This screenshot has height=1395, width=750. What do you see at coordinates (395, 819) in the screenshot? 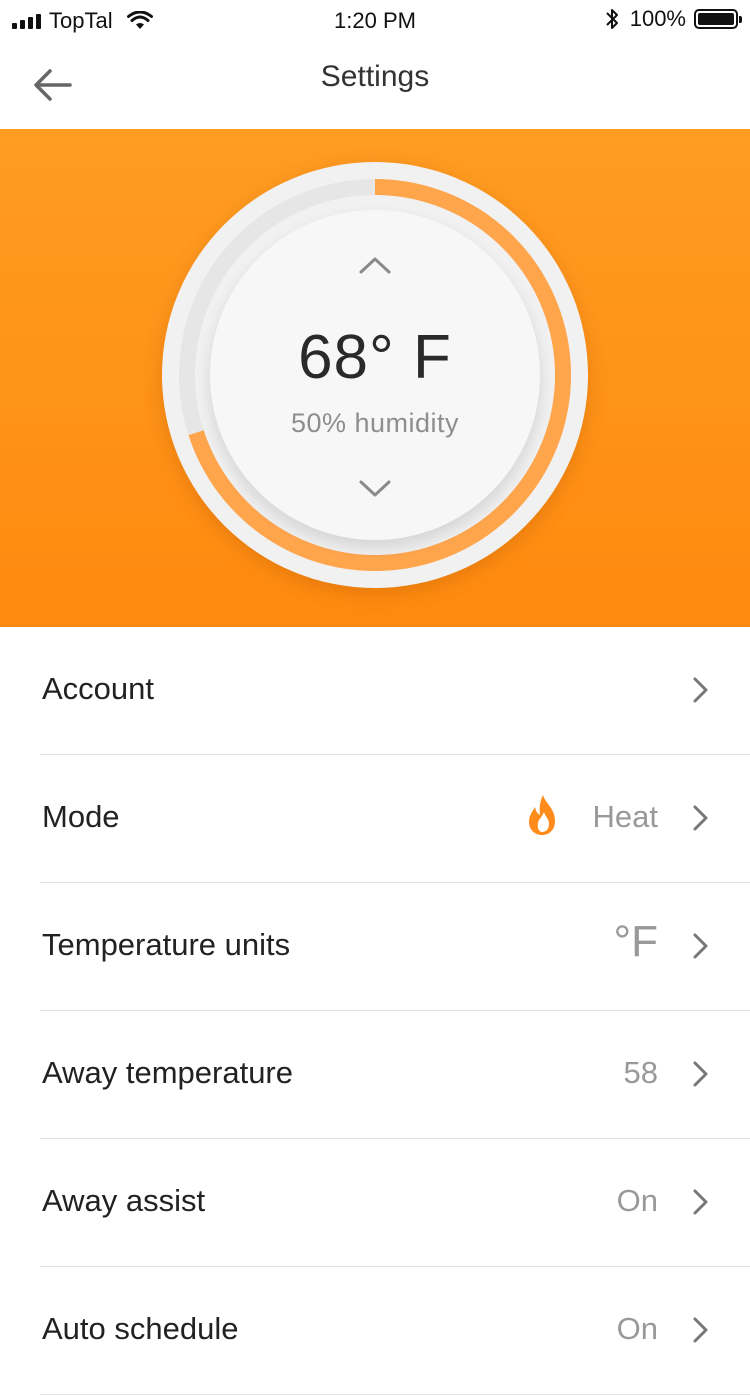
I see `settings-row-mode: Mode Heat` at bounding box center [395, 819].